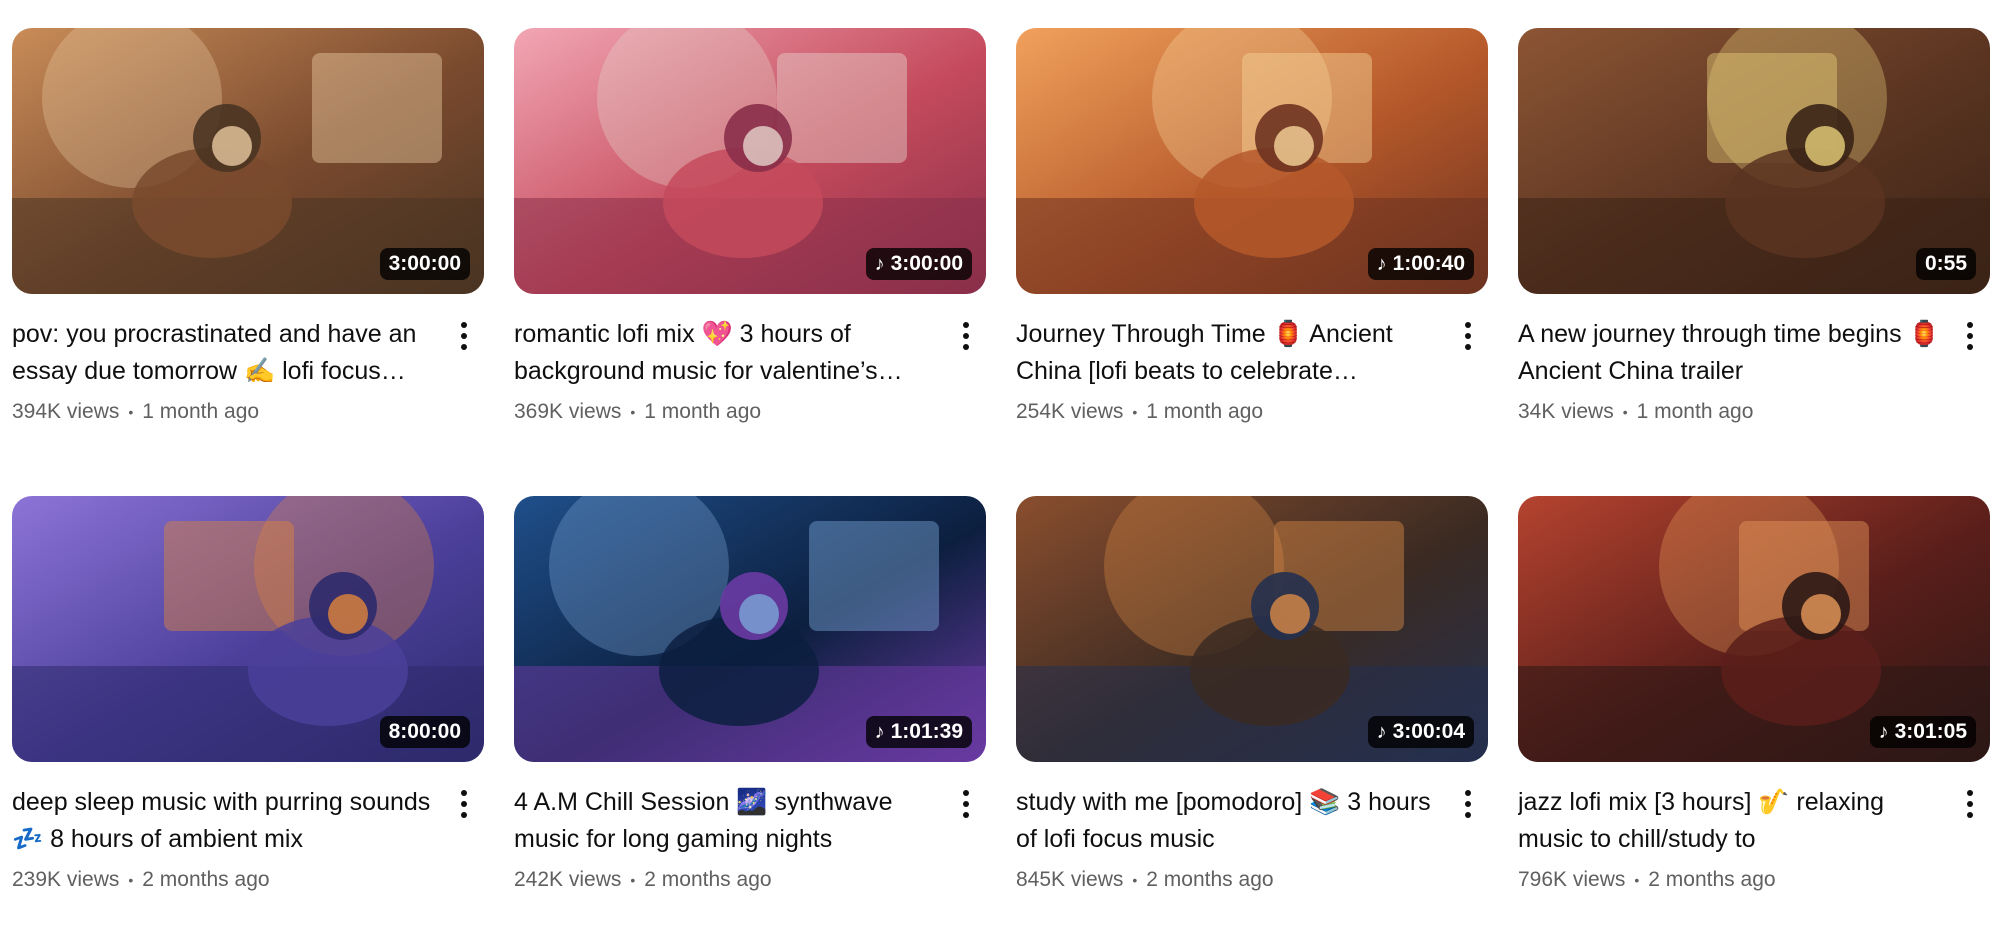  Describe the element at coordinates (1930, 731) in the screenshot. I see `duration-text: 3:01:05` at that location.